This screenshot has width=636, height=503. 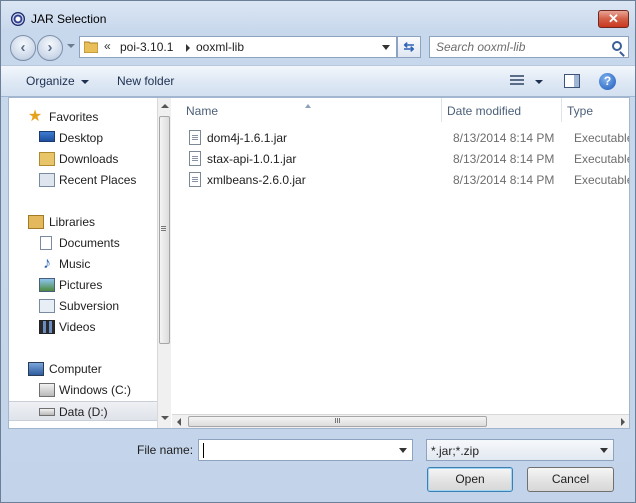 I want to click on navigation-scrollbar, so click(x=164, y=263).